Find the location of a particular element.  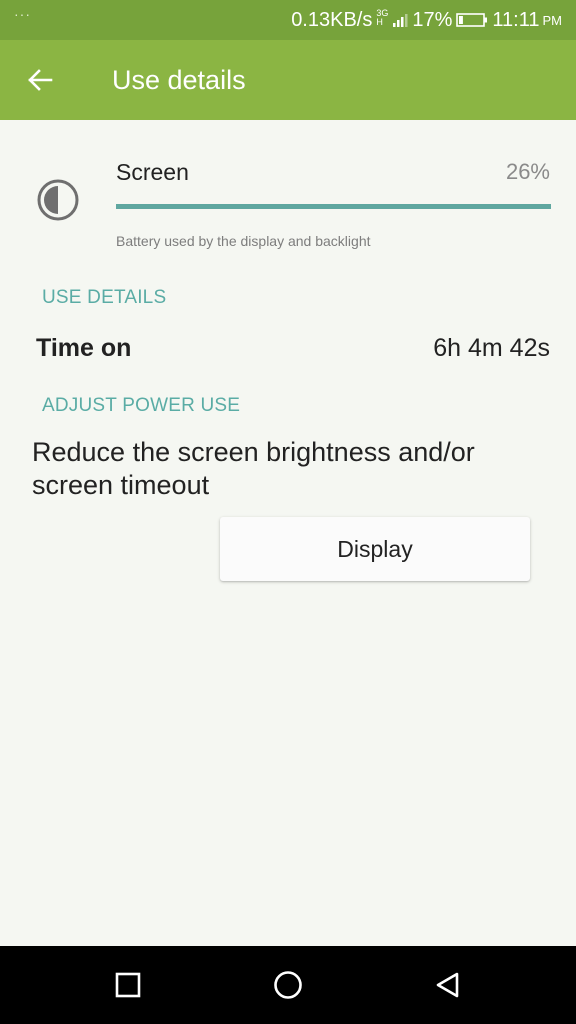

battery-icon is located at coordinates (472, 20).